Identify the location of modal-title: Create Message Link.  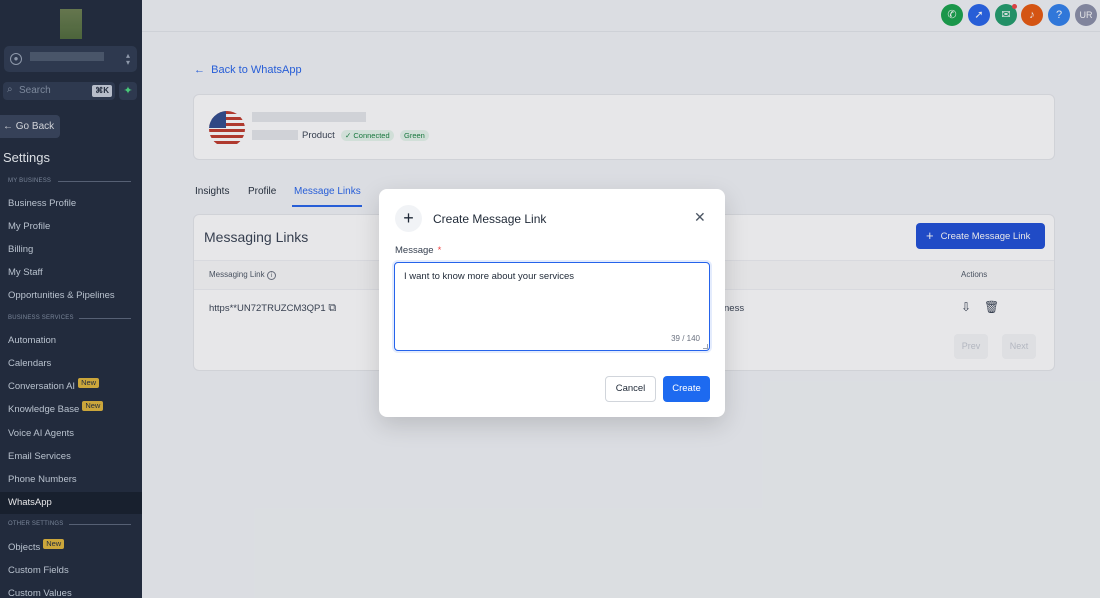
(490, 219).